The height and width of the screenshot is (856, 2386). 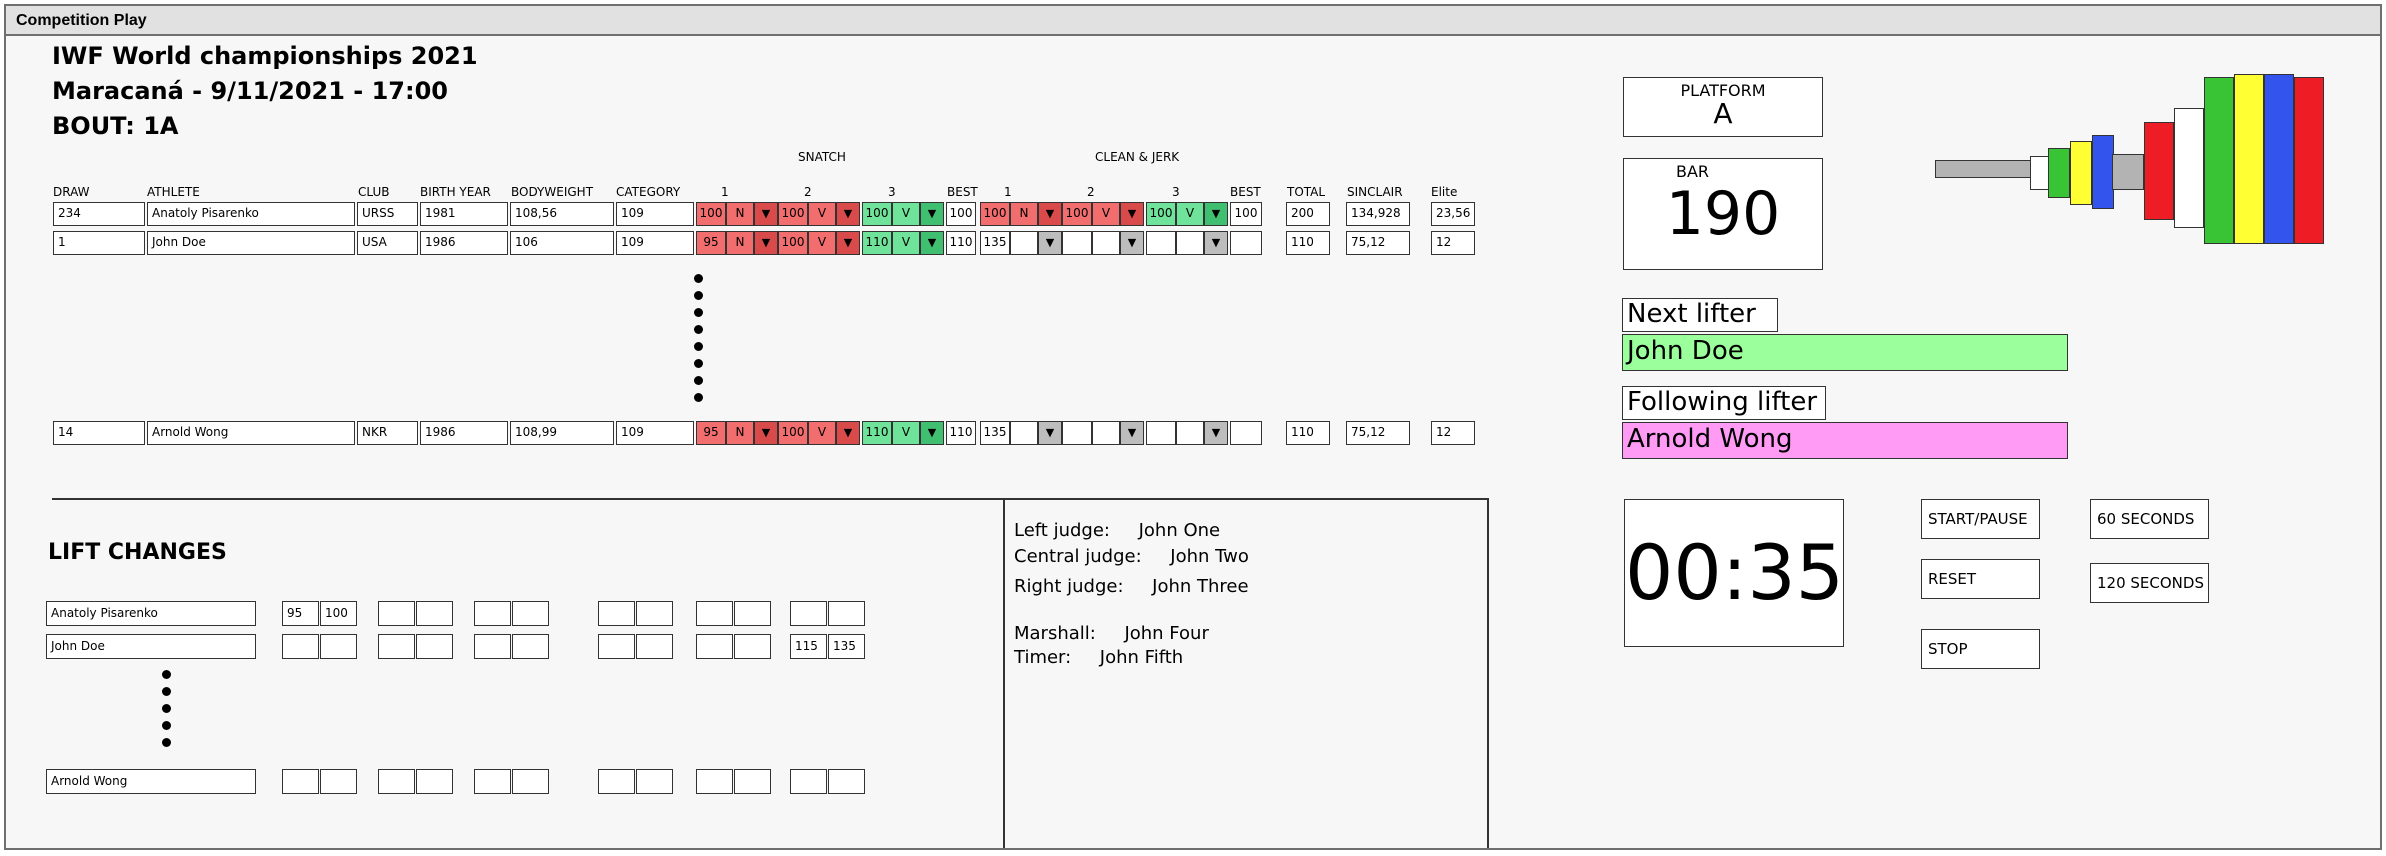 I want to click on lift-change-input: 115, so click(x=808, y=646).